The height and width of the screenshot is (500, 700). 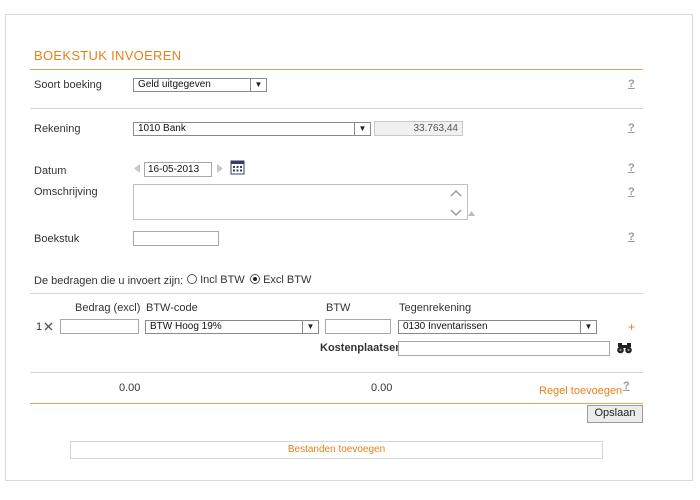 What do you see at coordinates (336, 69) in the screenshot?
I see `title-divider` at bounding box center [336, 69].